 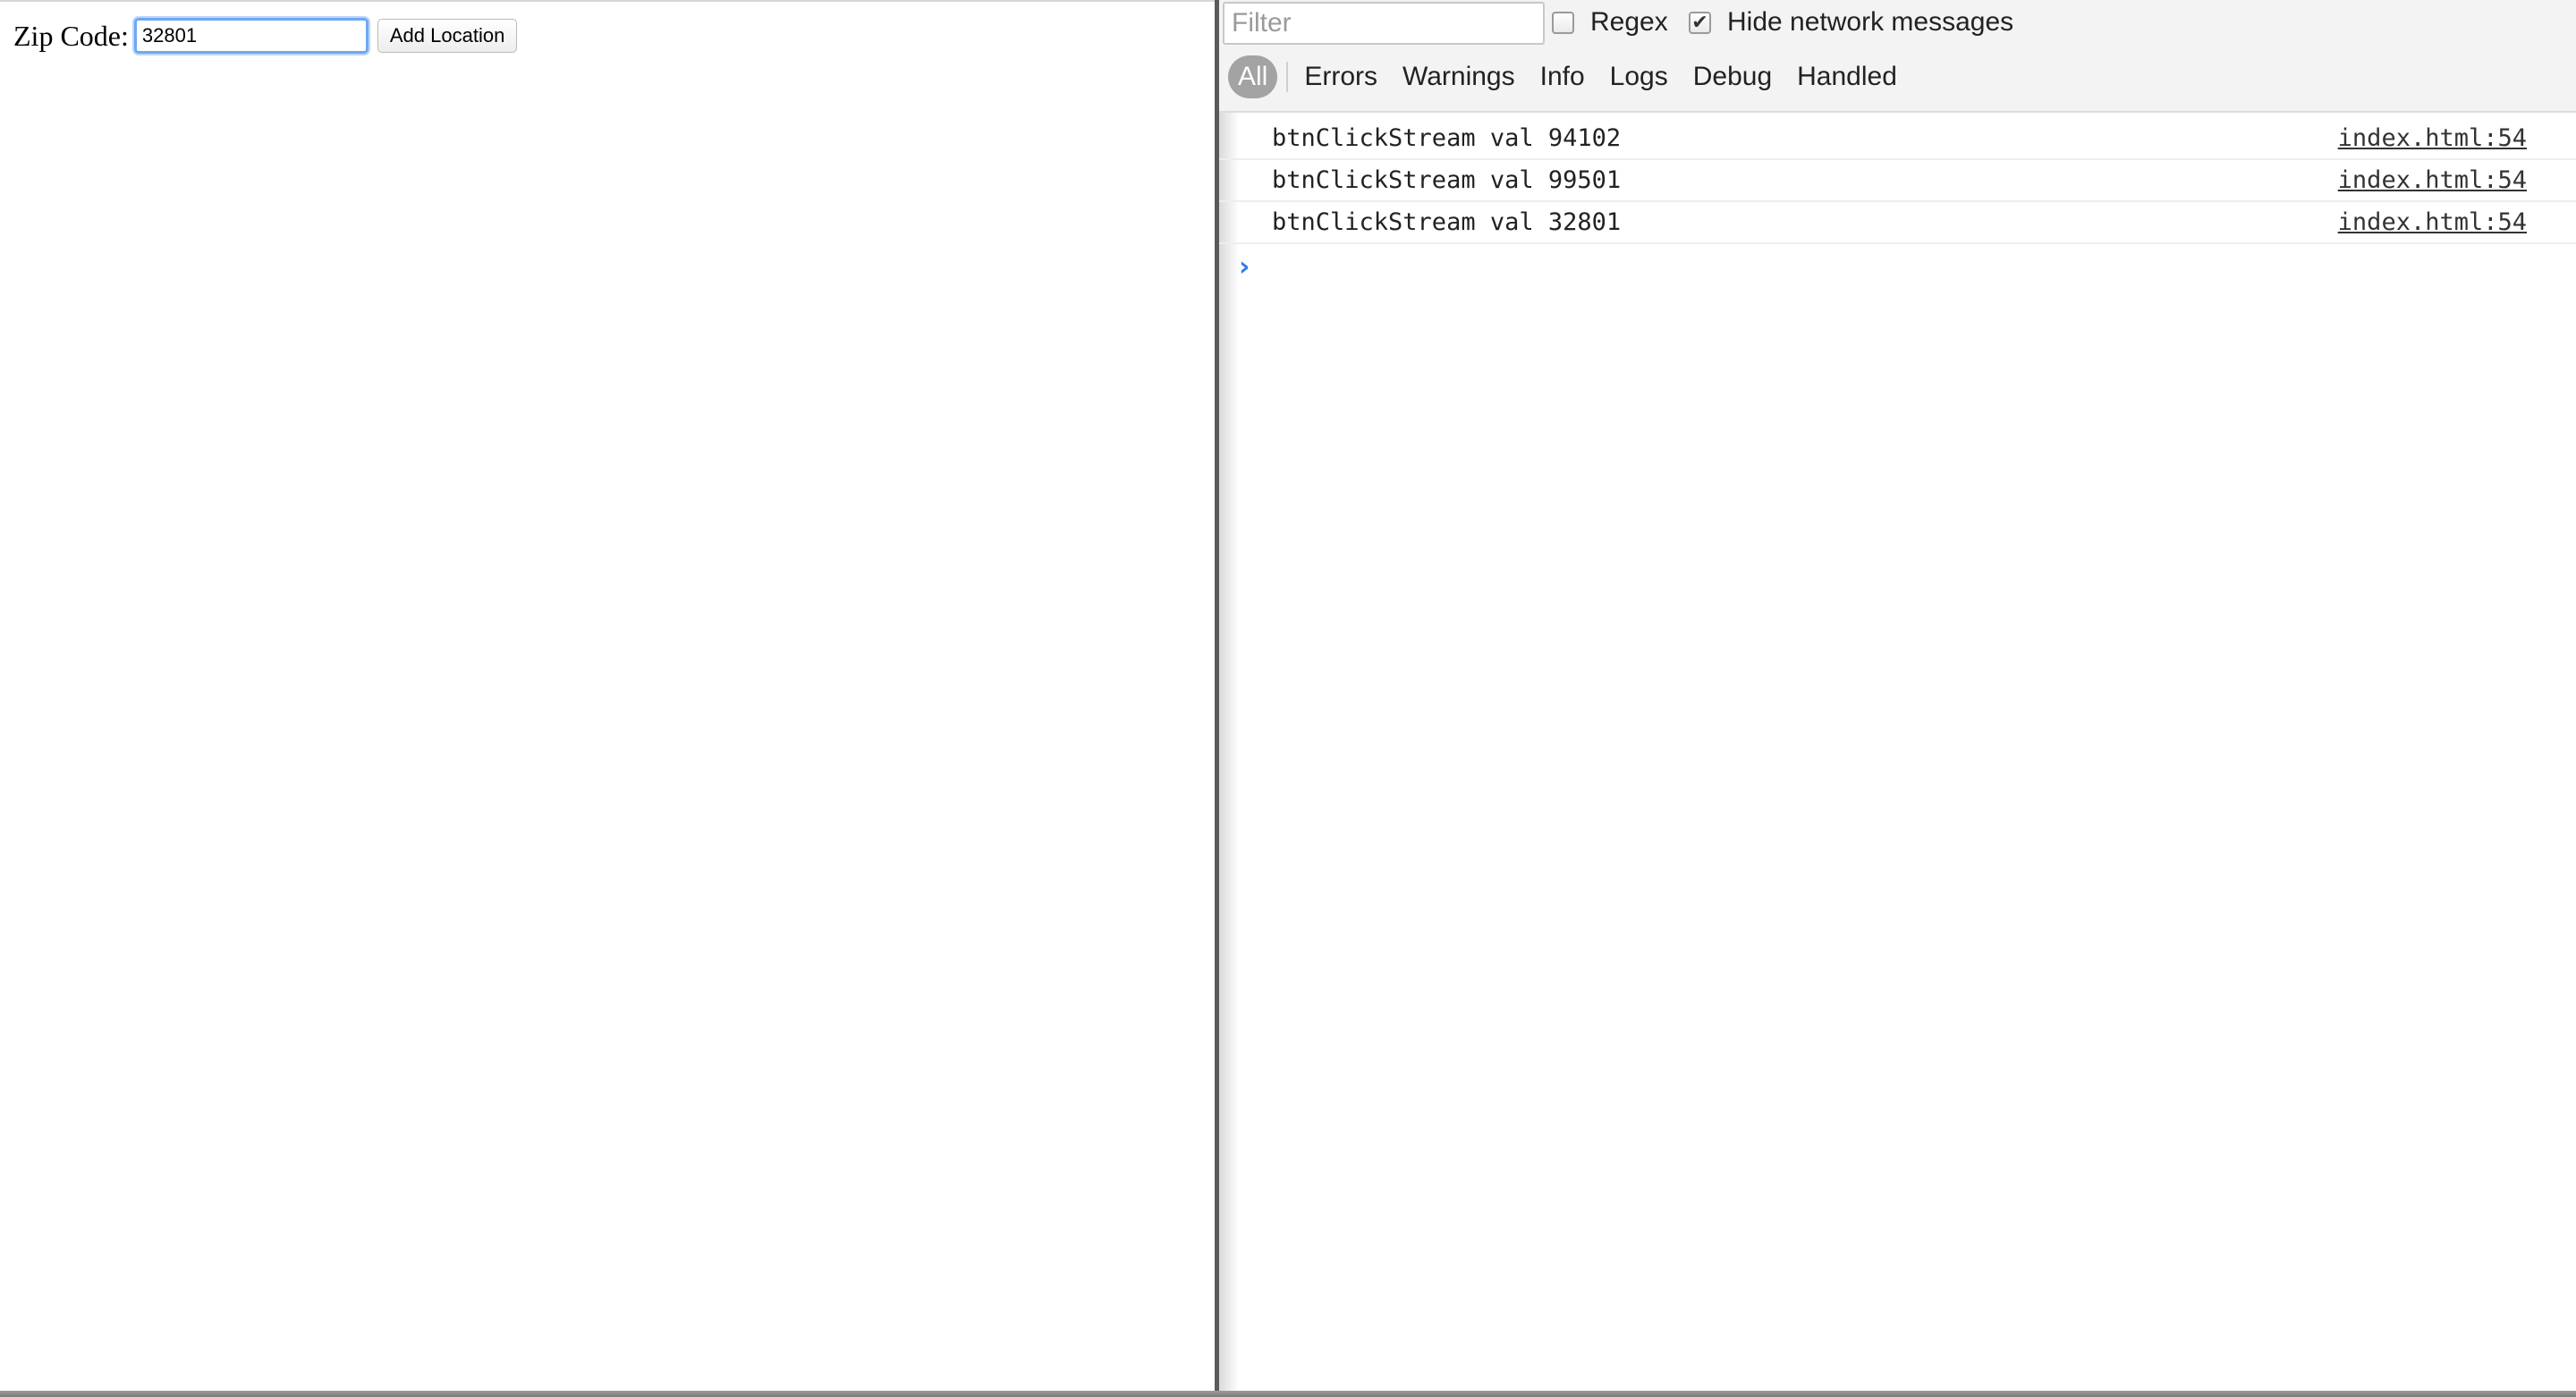 I want to click on message-text: btnClickStream val 94102, so click(x=1447, y=138).